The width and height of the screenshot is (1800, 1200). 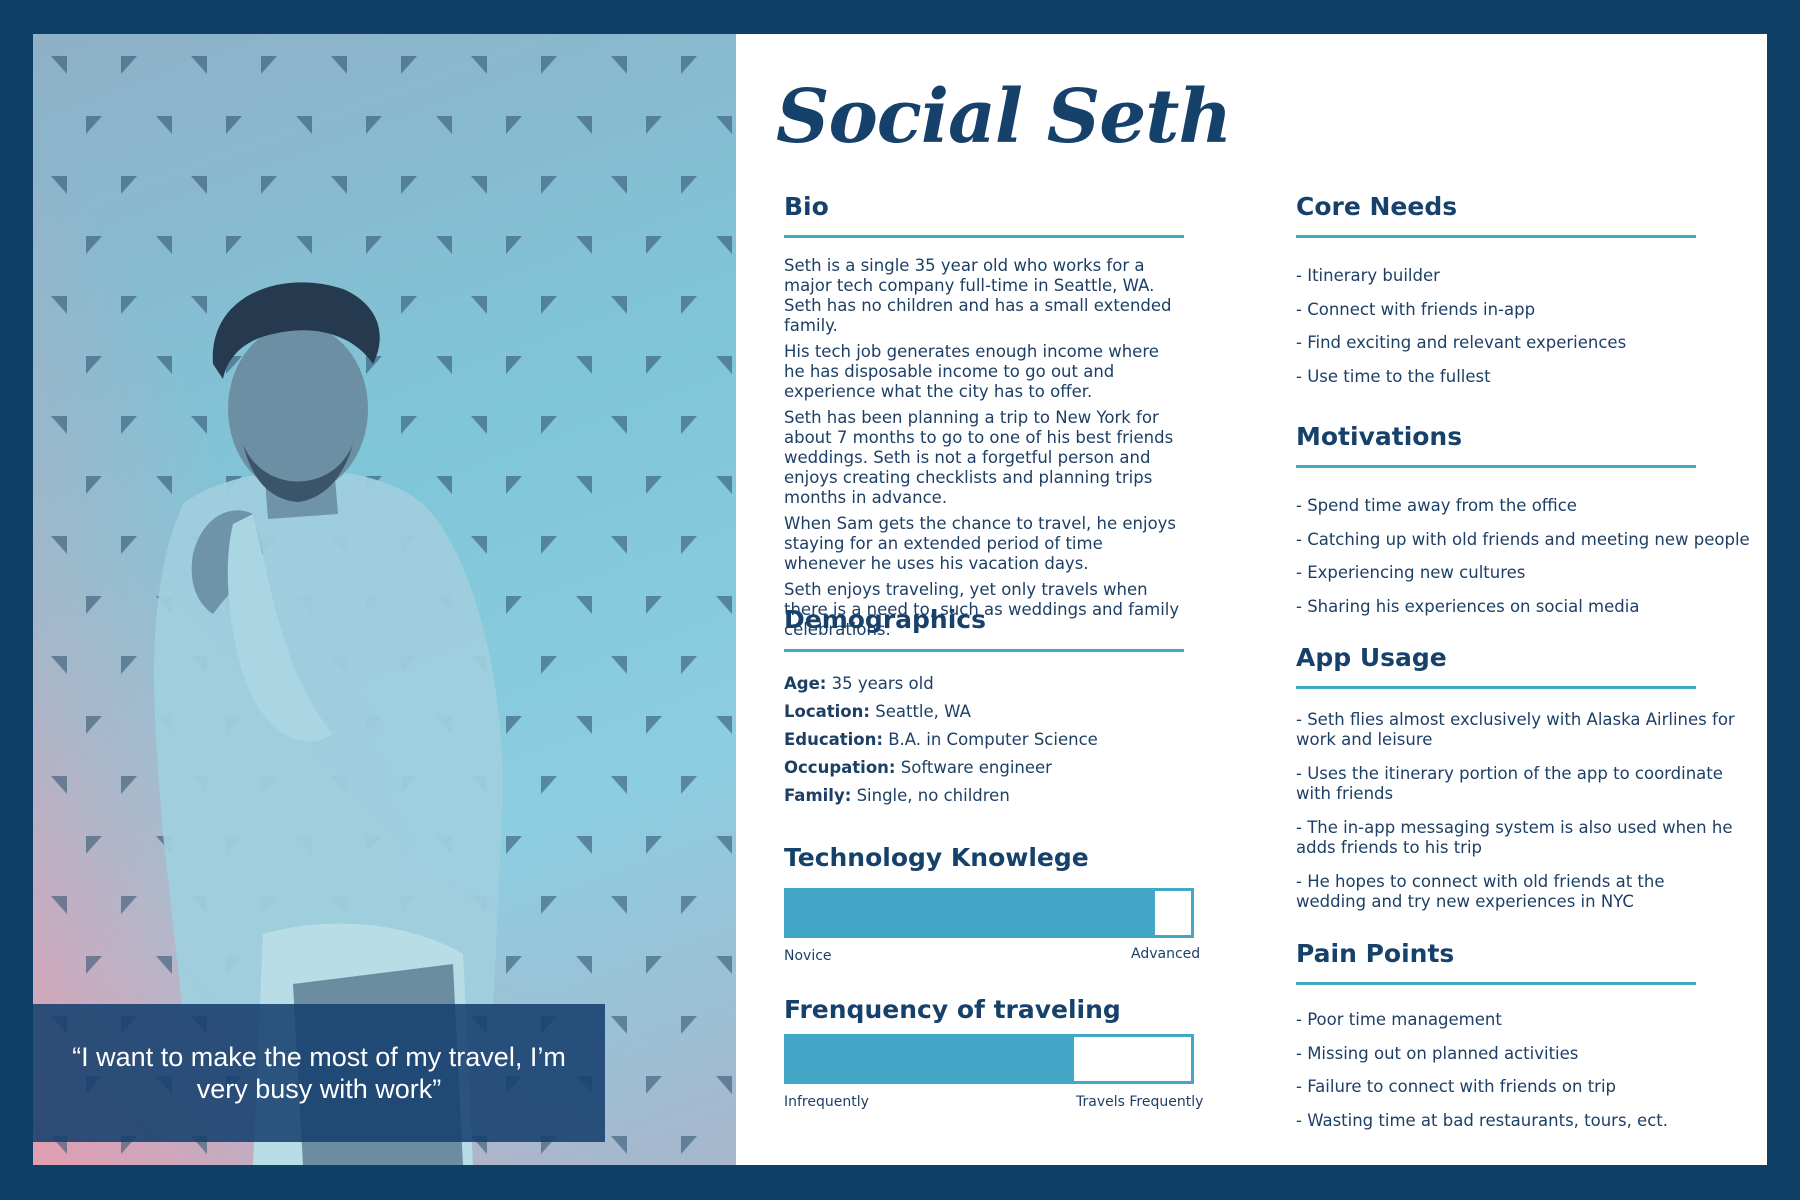 What do you see at coordinates (1399, 1019) in the screenshot?
I see `list-item: - Poor time management` at bounding box center [1399, 1019].